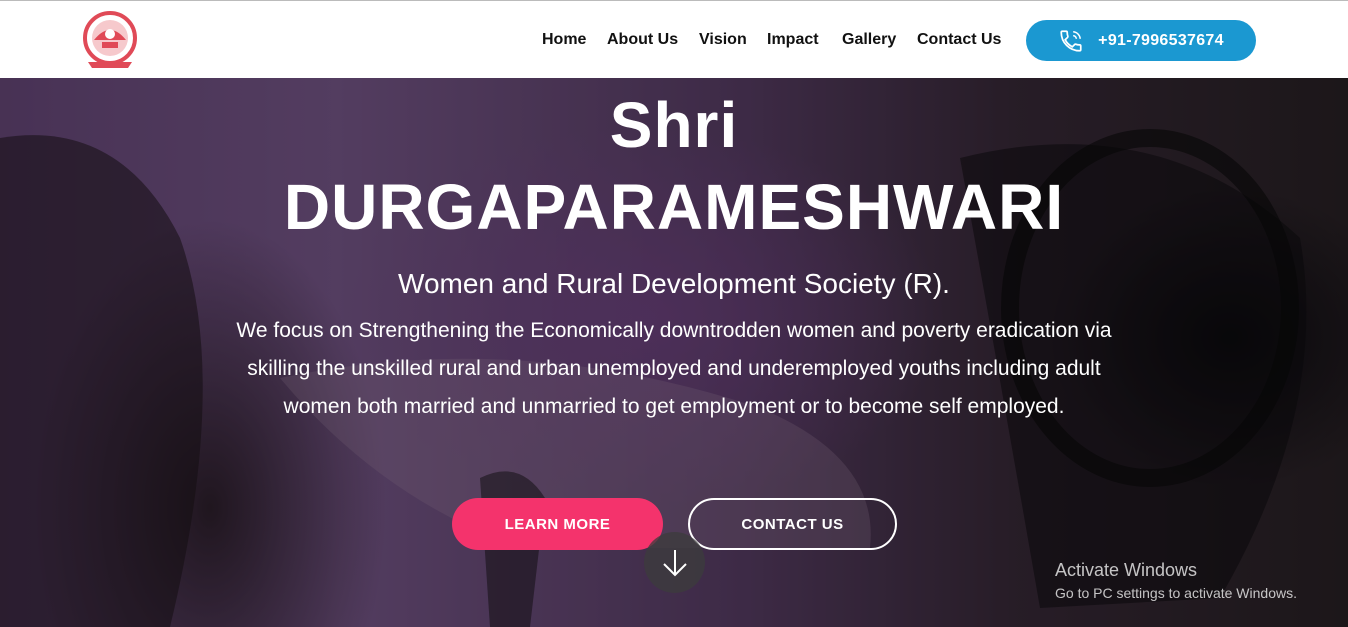  Describe the element at coordinates (792, 524) in the screenshot. I see `contact-us-button: CONTACT US` at that location.